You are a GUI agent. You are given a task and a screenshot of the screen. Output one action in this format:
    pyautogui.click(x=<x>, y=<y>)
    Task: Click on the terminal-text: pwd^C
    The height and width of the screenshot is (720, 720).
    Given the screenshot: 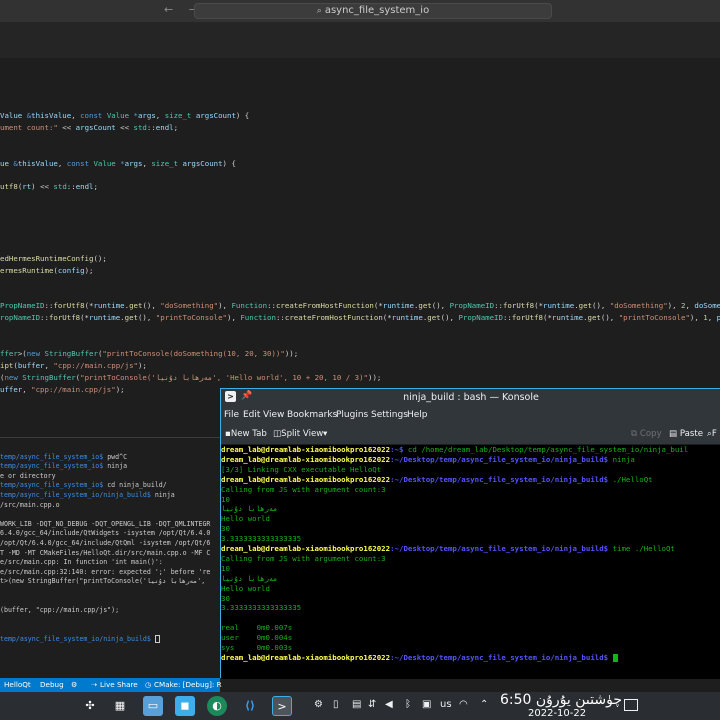 What is the action you would take?
    pyautogui.click(x=115, y=456)
    